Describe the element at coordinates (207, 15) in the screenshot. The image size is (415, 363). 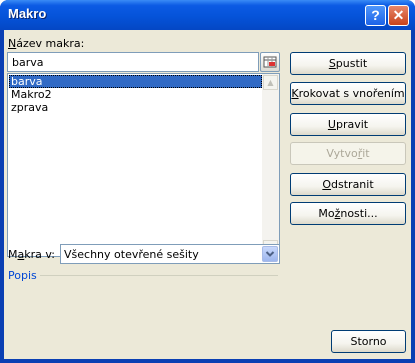
I see `title-bar: Makro ? ✕` at that location.